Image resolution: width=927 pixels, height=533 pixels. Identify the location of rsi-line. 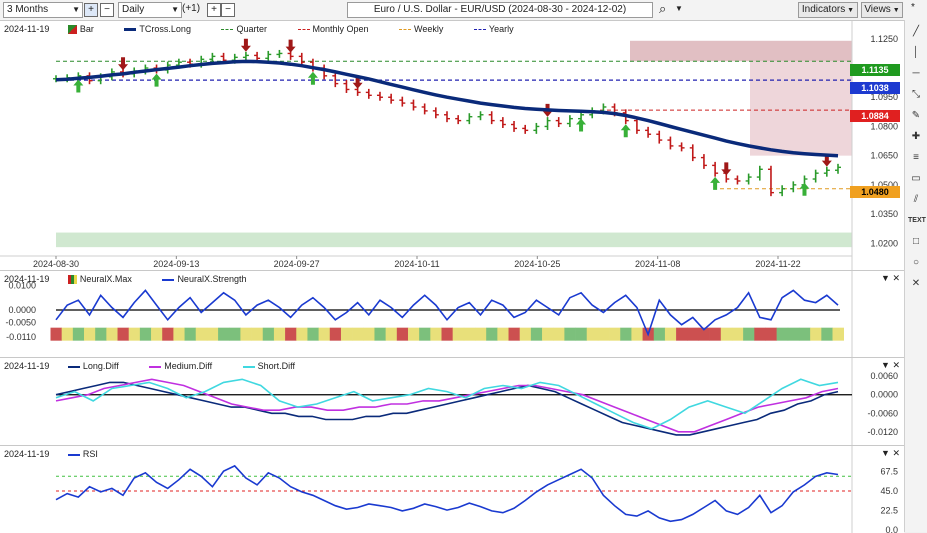
(447, 493).